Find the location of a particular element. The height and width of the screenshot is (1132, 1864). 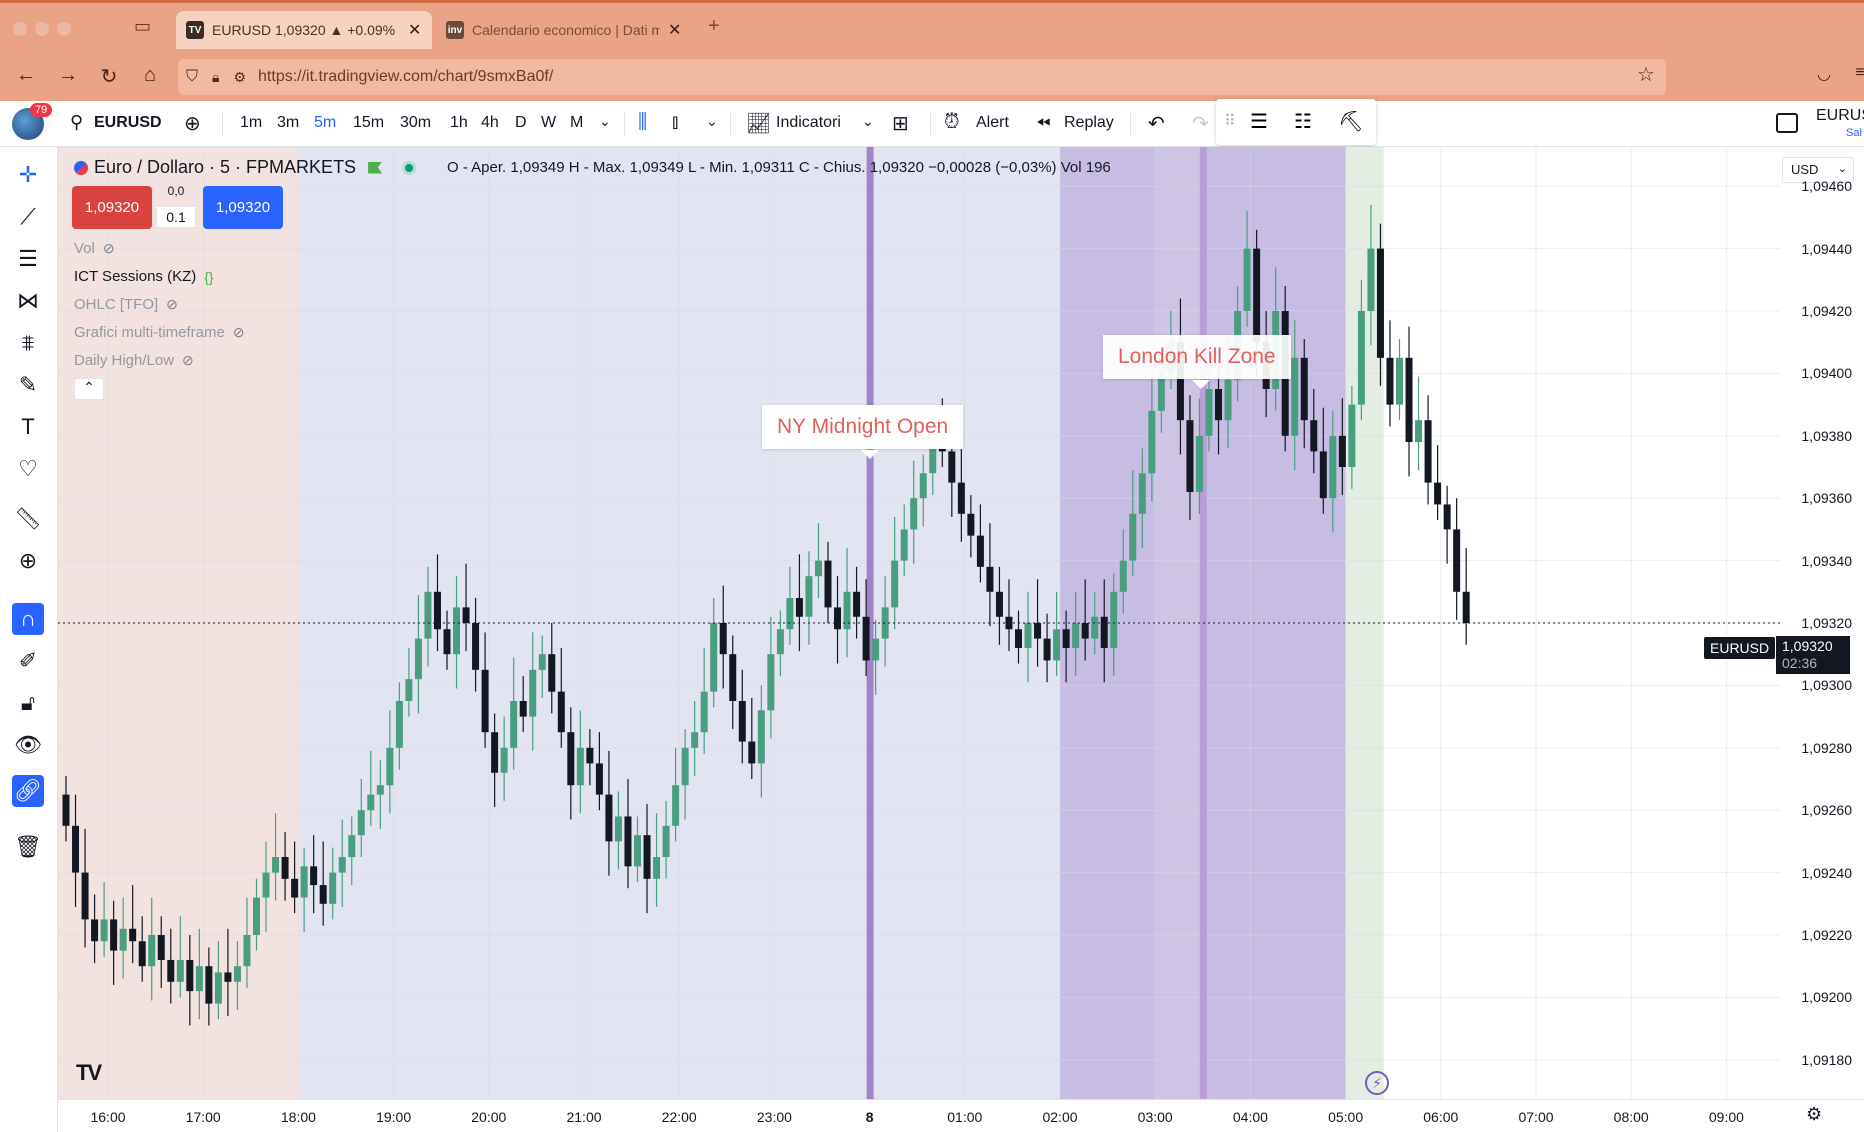

link-icon: 🔗︎ is located at coordinates (28, 791).